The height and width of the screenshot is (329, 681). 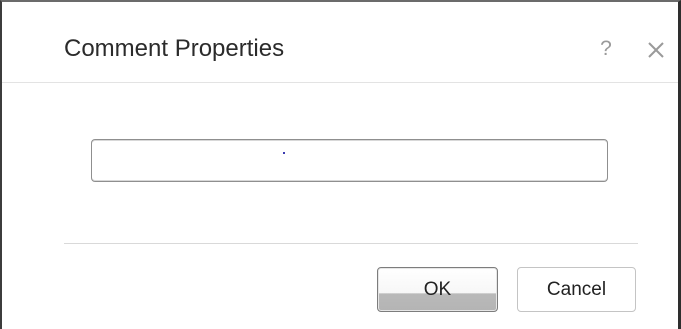 I want to click on footer-divider, so click(x=351, y=243).